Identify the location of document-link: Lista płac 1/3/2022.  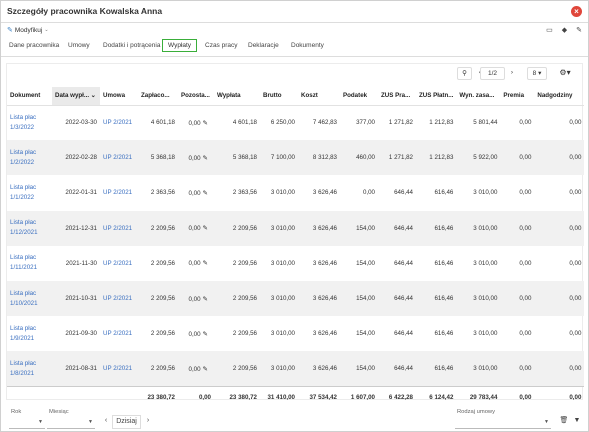
(29, 122).